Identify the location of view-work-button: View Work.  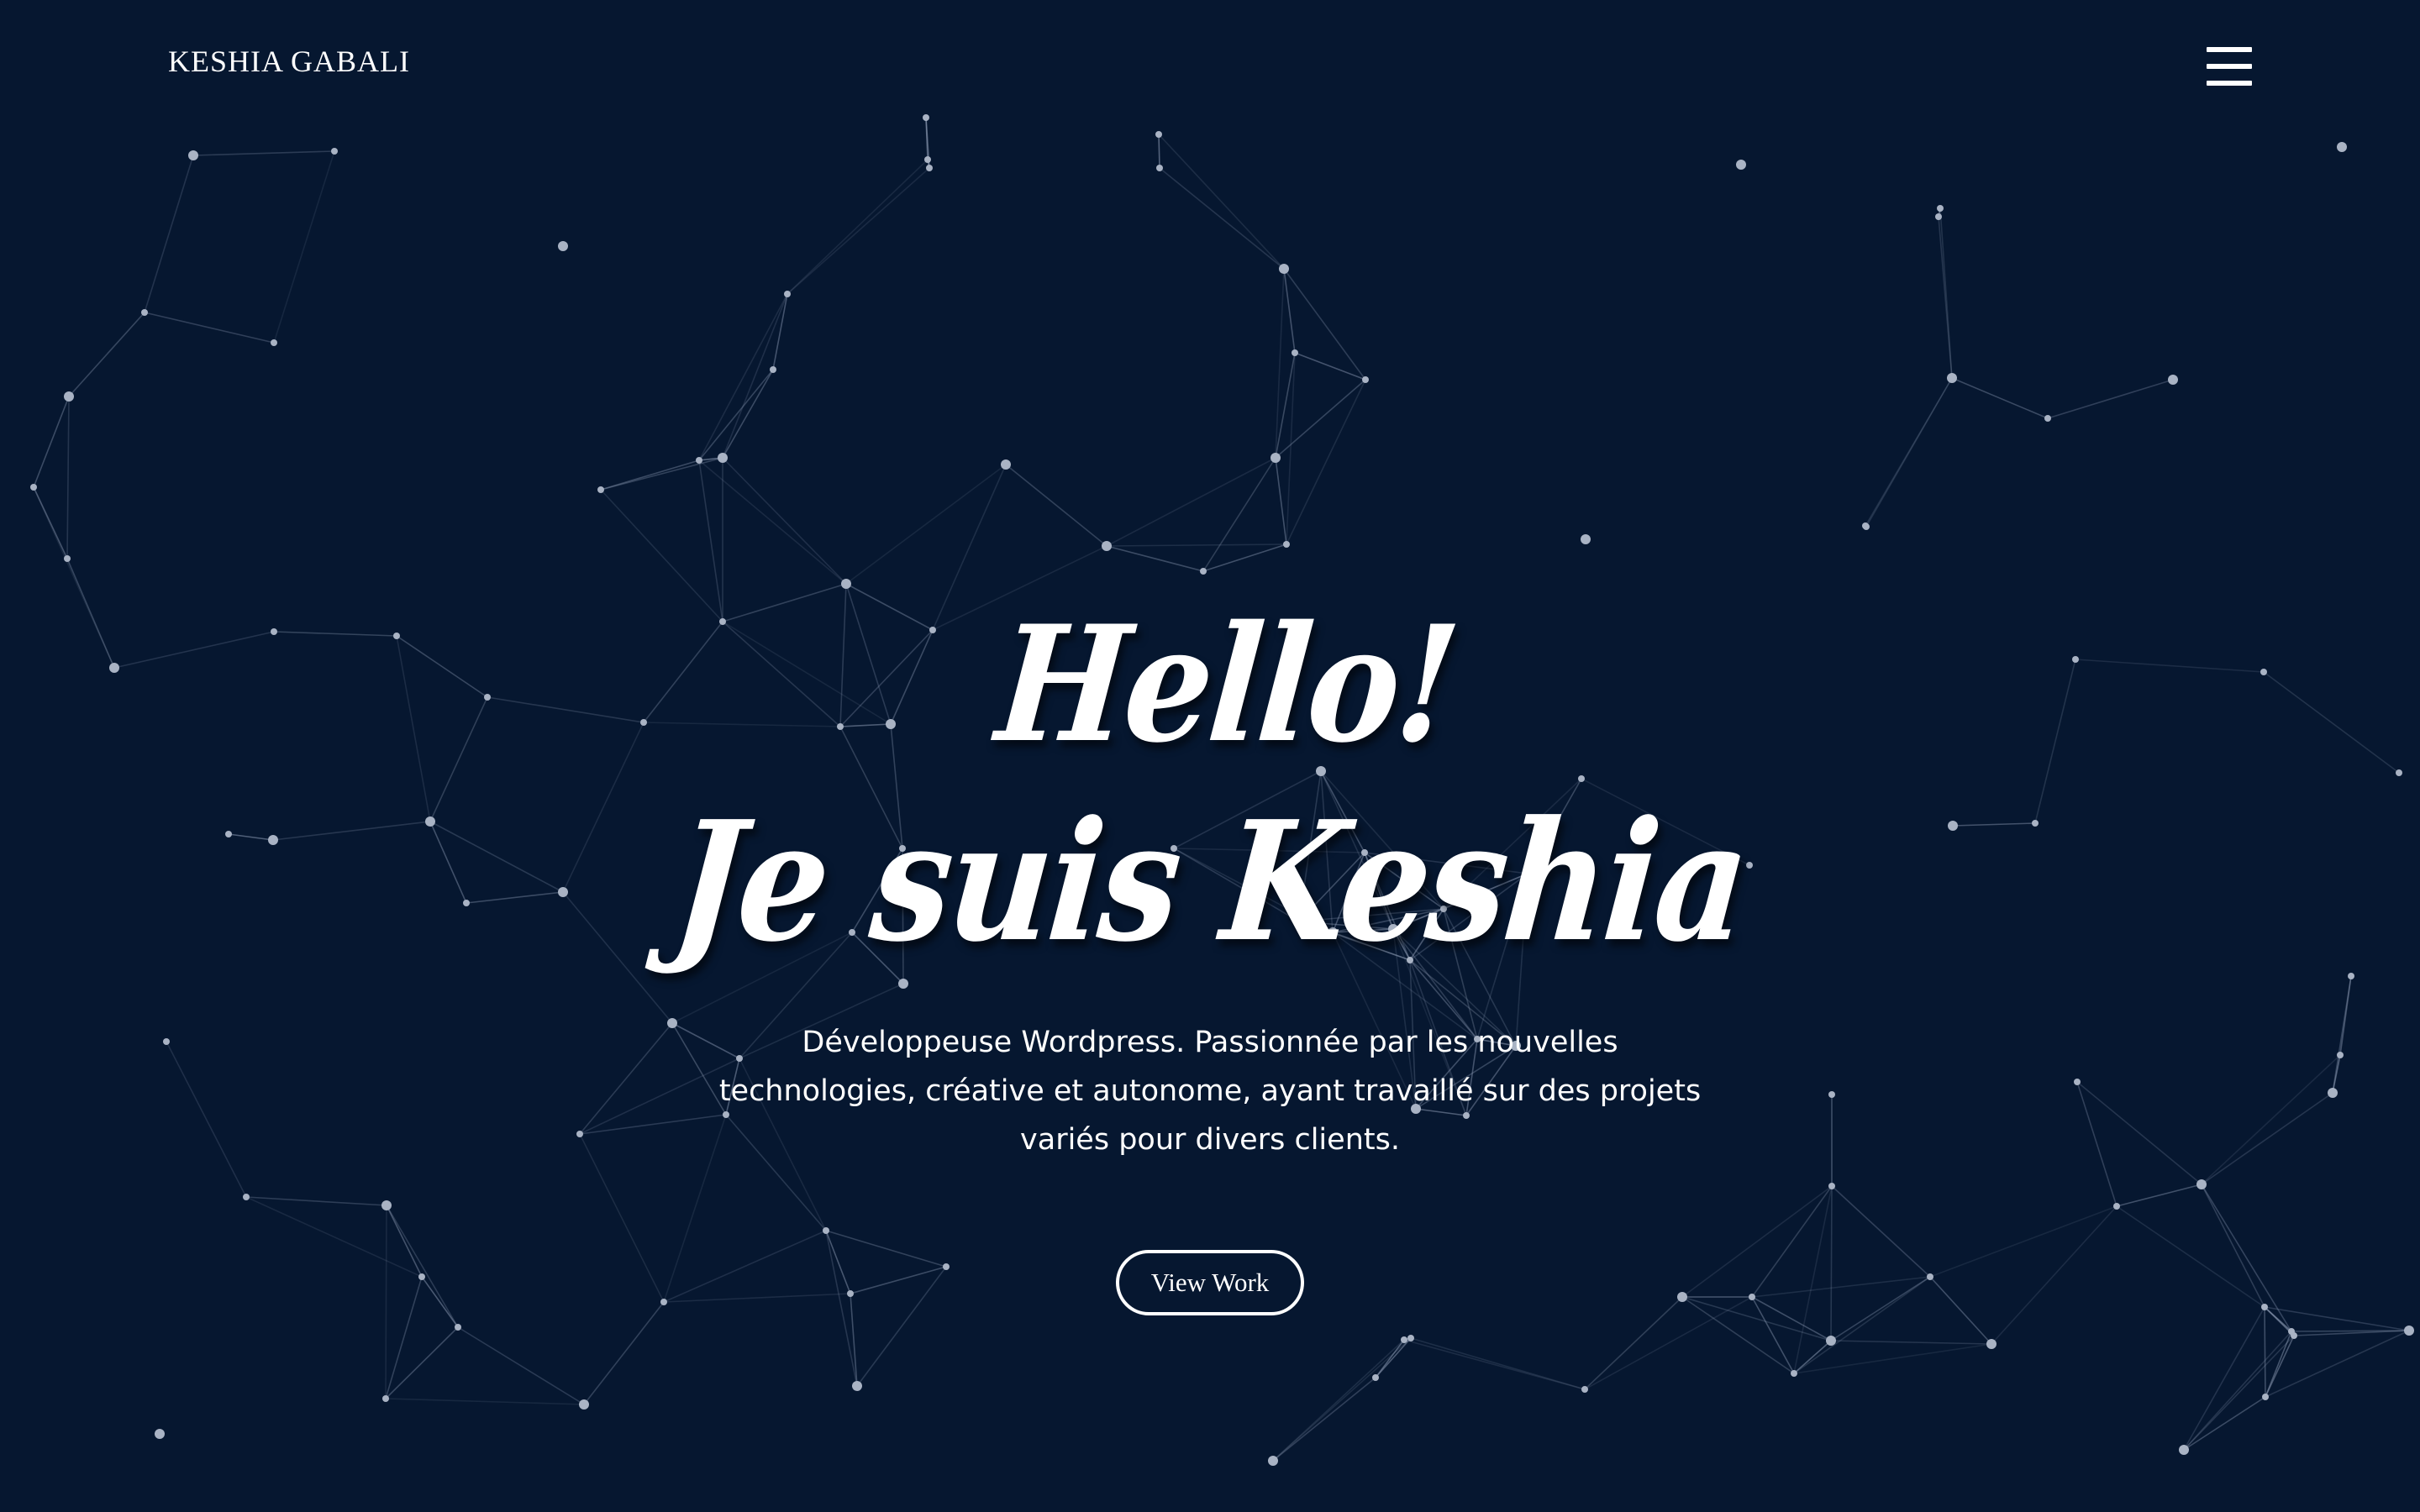
(1210, 1282).